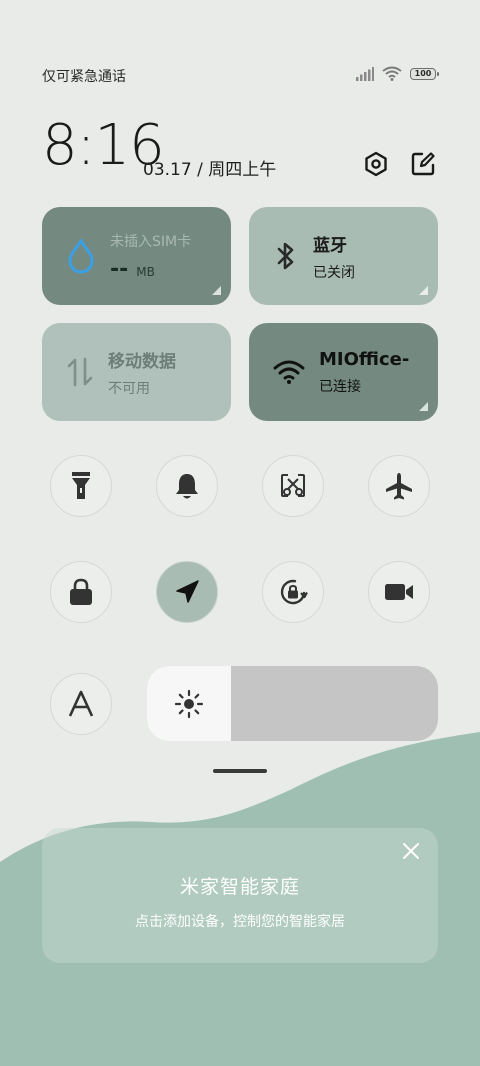 The image size is (480, 1066). I want to click on carrier-status: 仅可紧急通话, so click(84, 77).